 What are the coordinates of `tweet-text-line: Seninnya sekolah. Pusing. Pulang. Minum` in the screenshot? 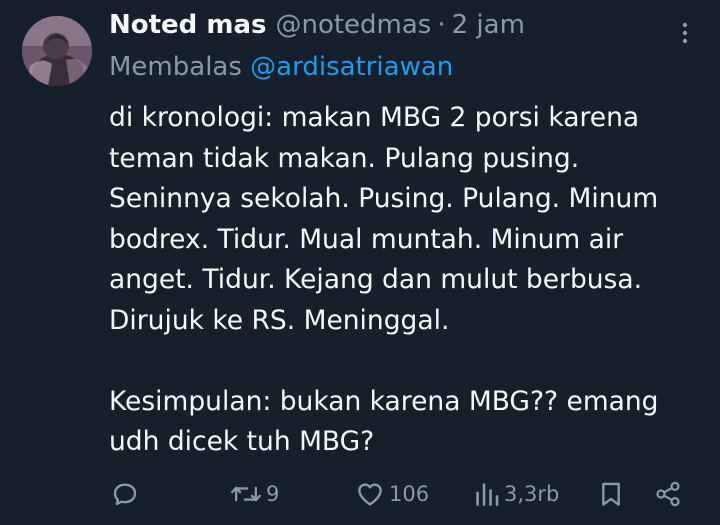 It's located at (384, 198).